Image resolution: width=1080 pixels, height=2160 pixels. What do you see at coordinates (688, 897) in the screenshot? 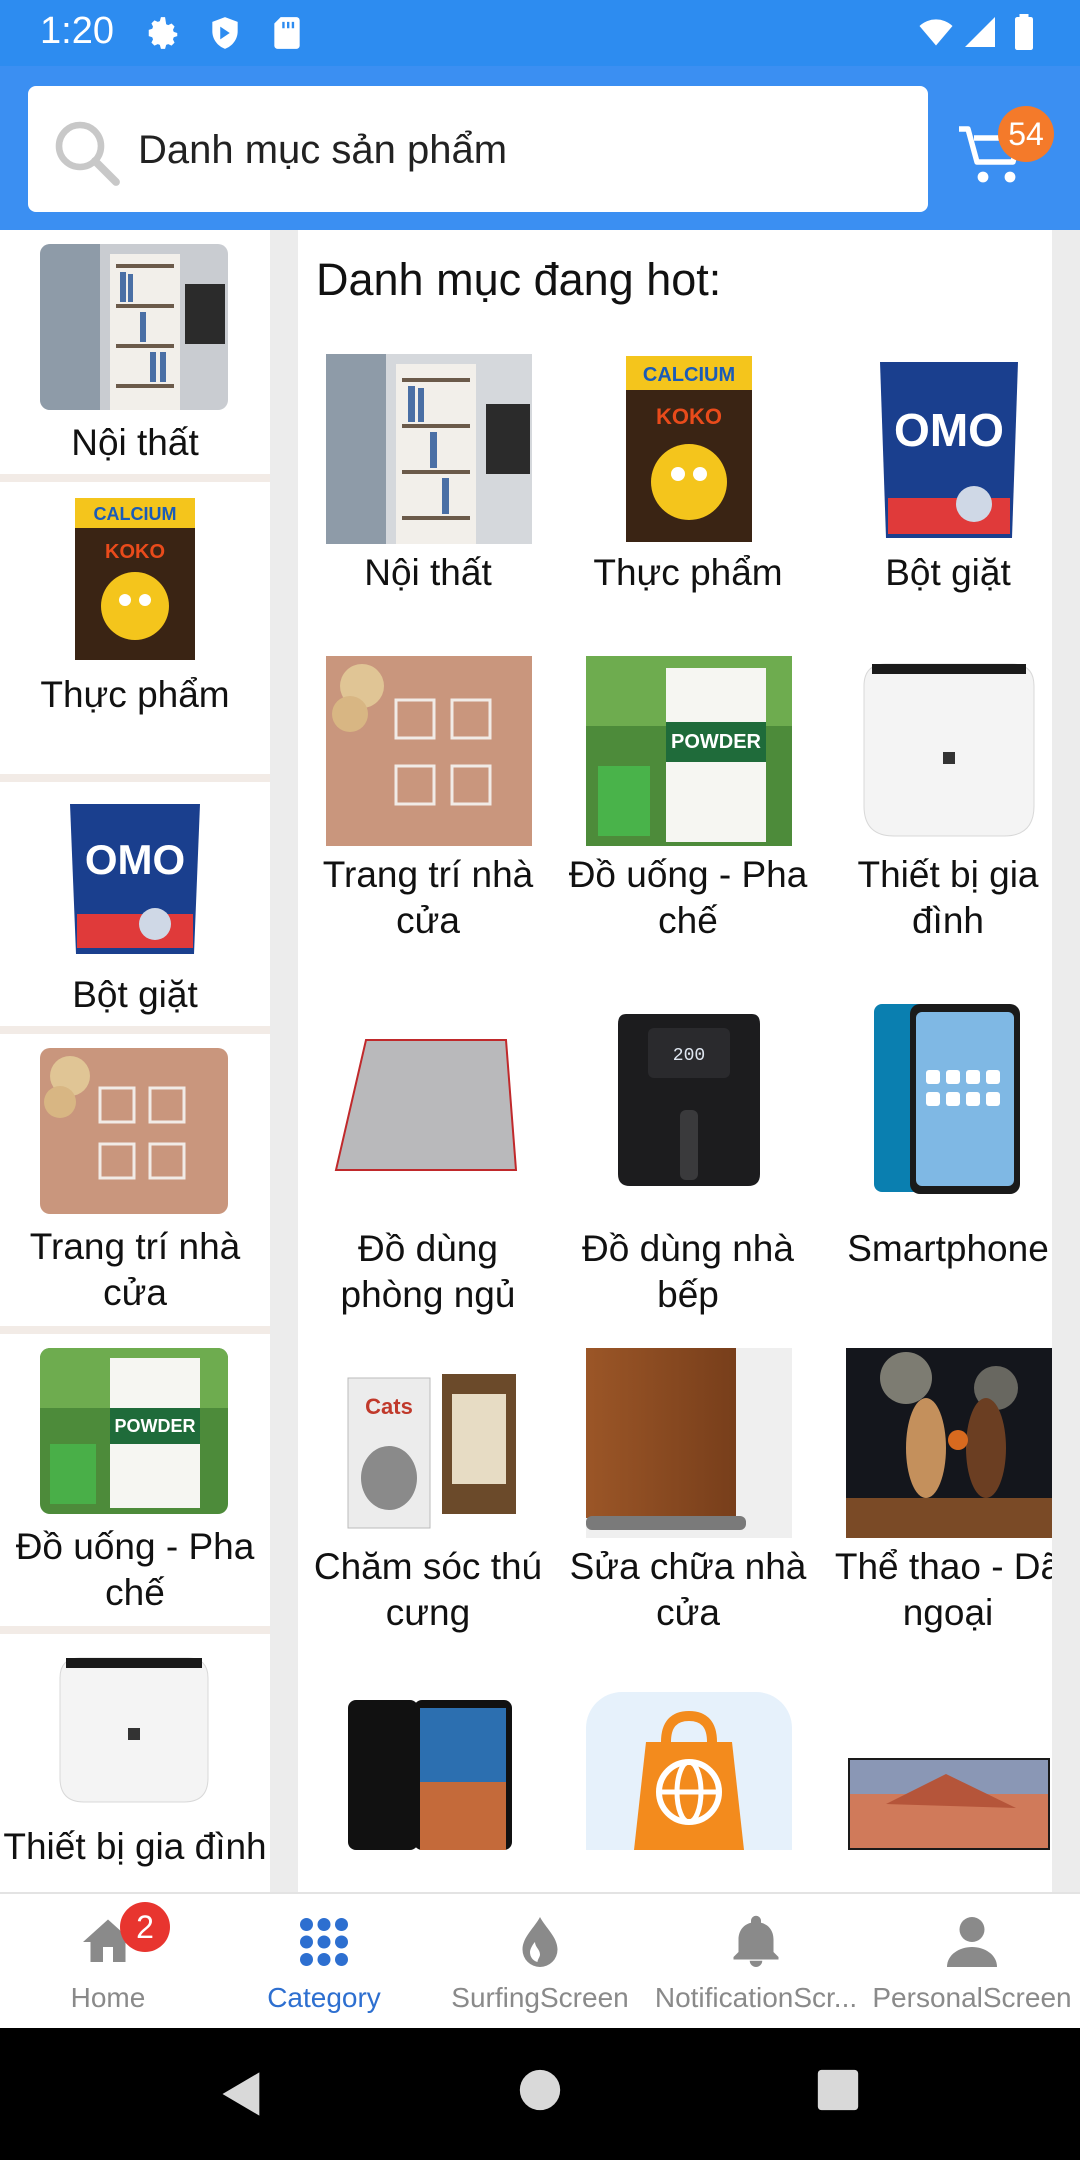
I see `category-label: Đồ uống - Pha chế` at bounding box center [688, 897].